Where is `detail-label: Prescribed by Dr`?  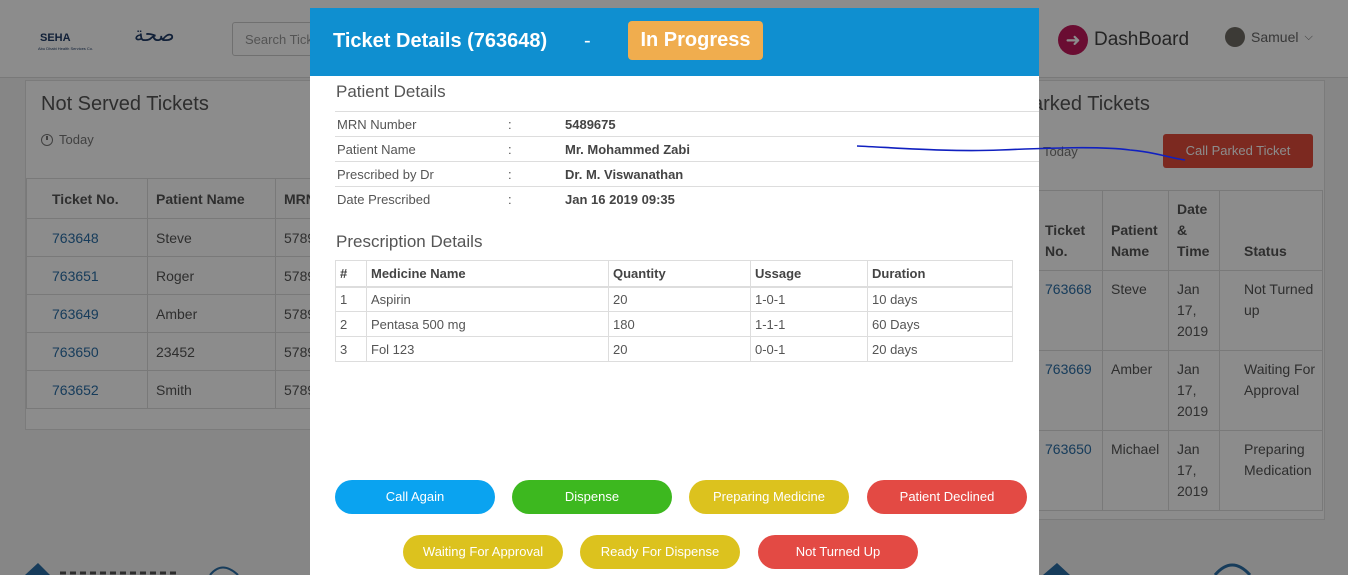
detail-label: Prescribed by Dr is located at coordinates (385, 174).